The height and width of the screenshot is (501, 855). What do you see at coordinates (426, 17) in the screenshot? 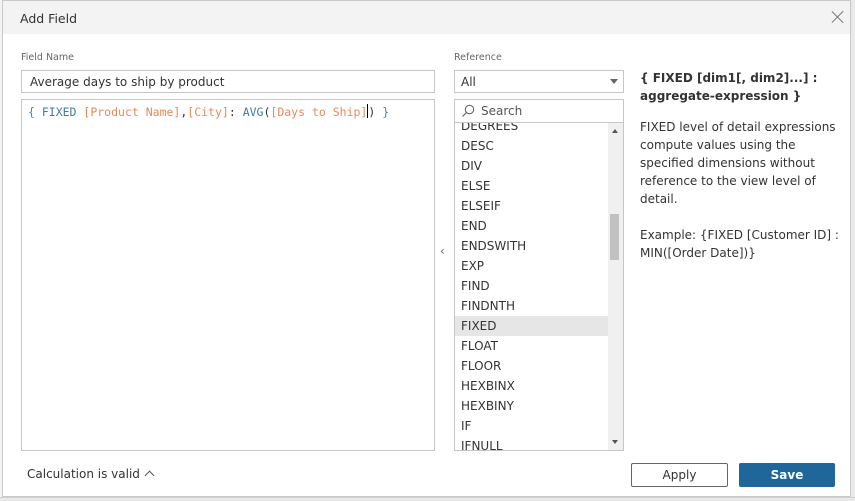
I see `dialog-titlebar: Add Field` at bounding box center [426, 17].